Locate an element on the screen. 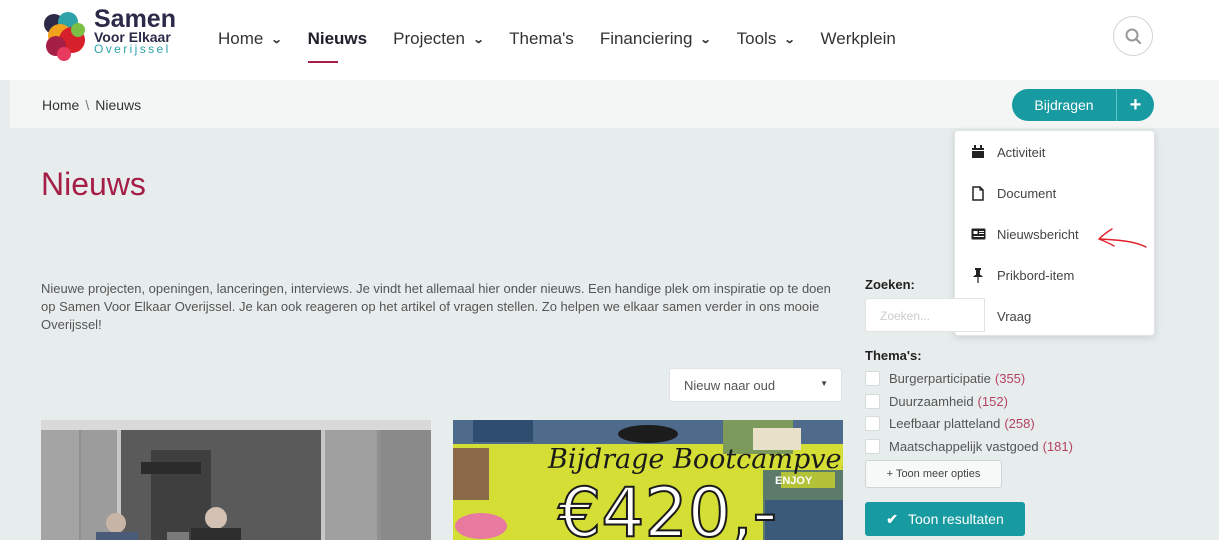  poster-text: Bijdrage Bootcampveld is located at coordinates (695, 459).